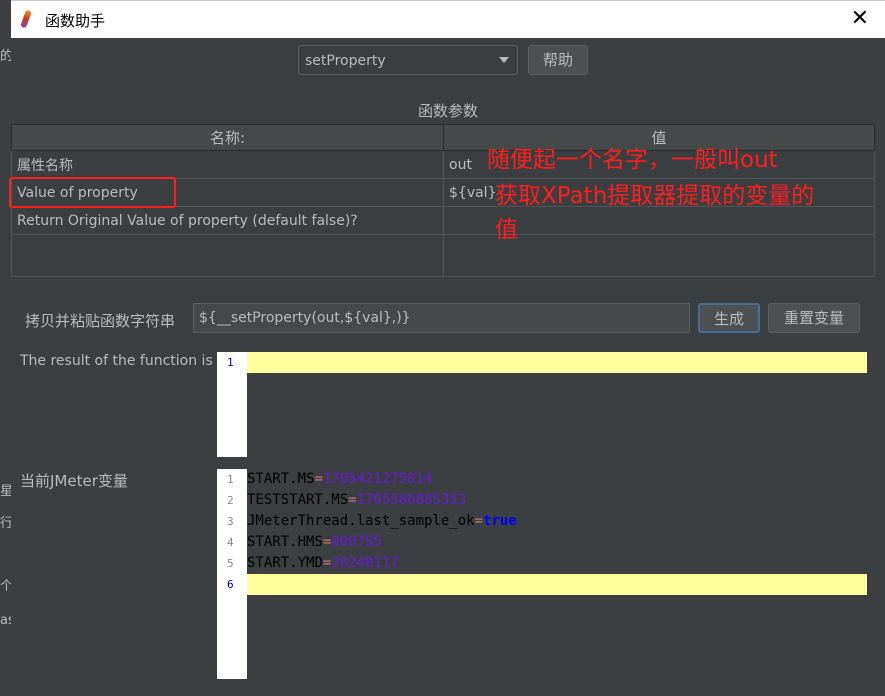  What do you see at coordinates (500, 521) in the screenshot?
I see `var-value: true` at bounding box center [500, 521].